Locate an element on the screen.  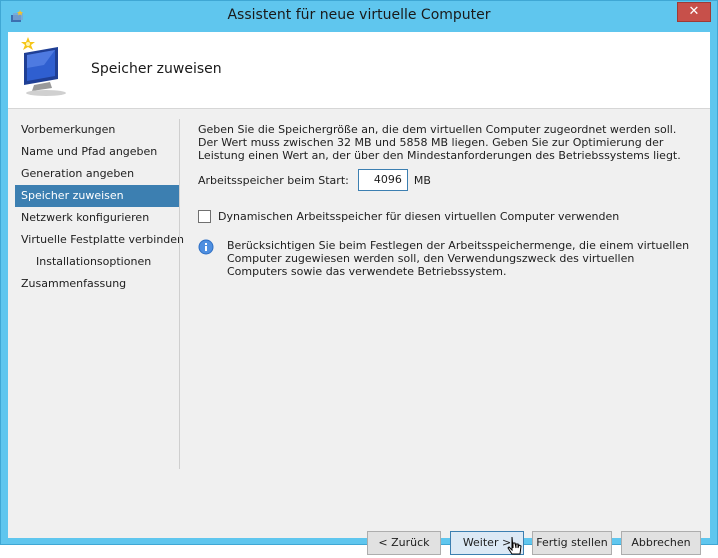
nav-item-generation: Generation angeben is located at coordinates (97, 174).